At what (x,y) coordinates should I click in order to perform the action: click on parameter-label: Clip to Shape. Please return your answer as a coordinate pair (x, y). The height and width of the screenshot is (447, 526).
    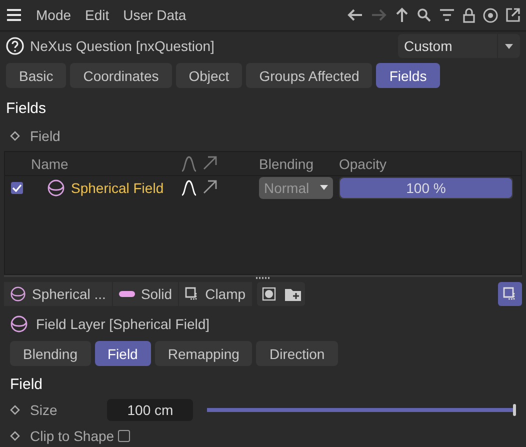
    Looking at the image, I should click on (72, 436).